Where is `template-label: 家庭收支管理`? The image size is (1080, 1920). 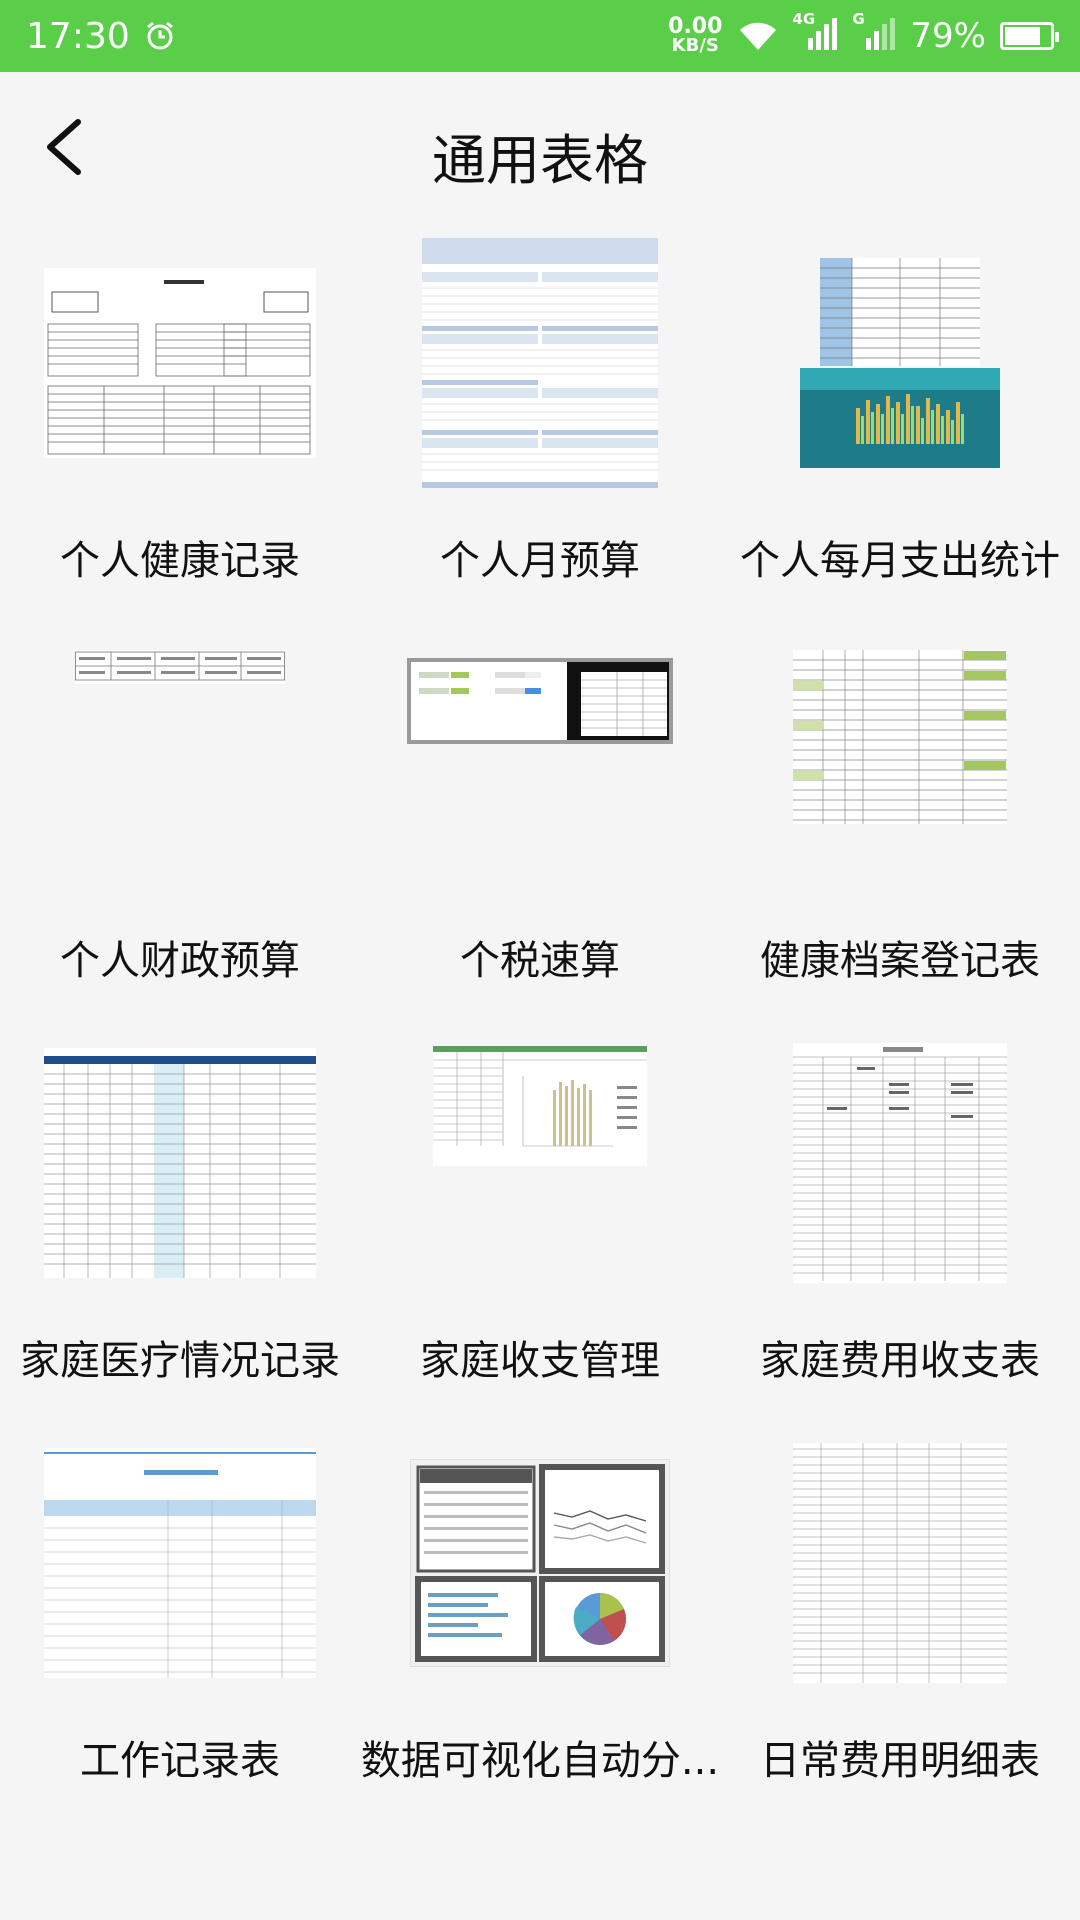 template-label: 家庭收支管理 is located at coordinates (540, 1361).